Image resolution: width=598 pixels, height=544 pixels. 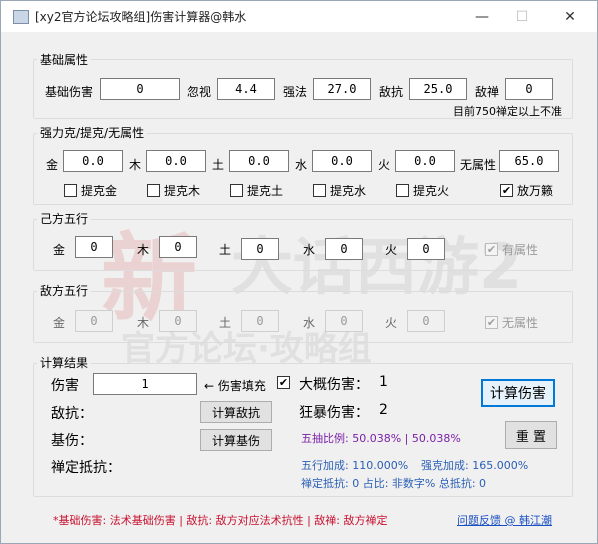 I want to click on restraint-wood-input: 0.0, so click(x=176, y=161).